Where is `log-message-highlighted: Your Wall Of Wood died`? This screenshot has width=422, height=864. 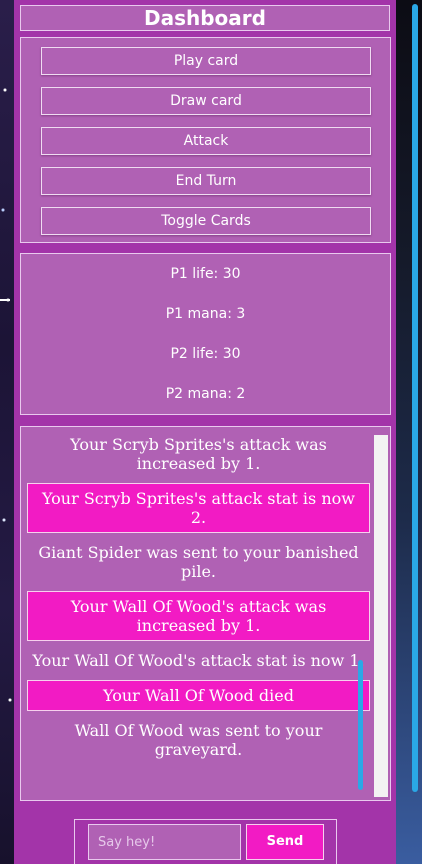 log-message-highlighted: Your Wall Of Wood died is located at coordinates (198, 695).